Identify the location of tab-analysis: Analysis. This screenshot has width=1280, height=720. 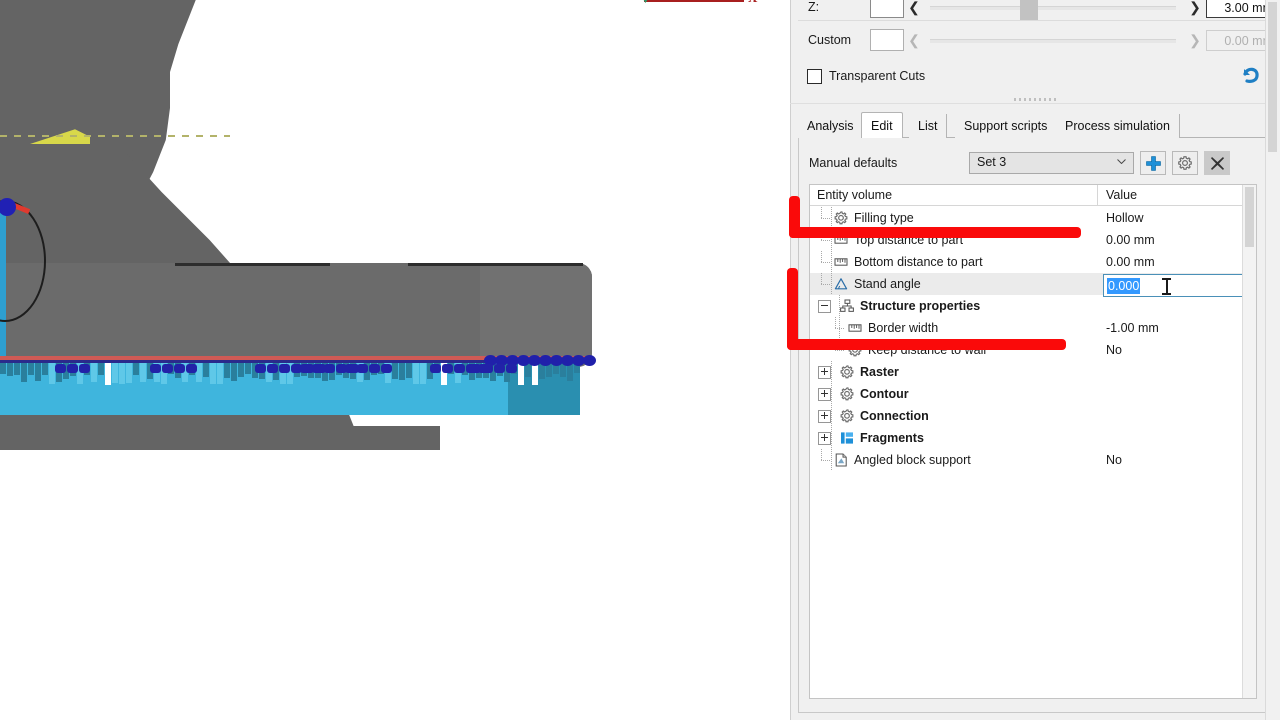
(831, 126).